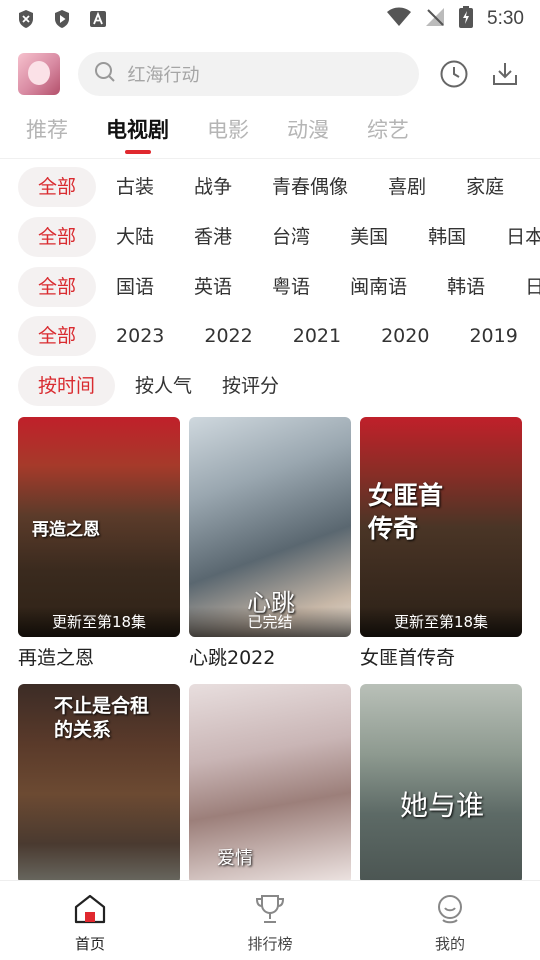 This screenshot has width=540, height=960. Describe the element at coordinates (441, 656) in the screenshot. I see `drama-title: 女匪首传奇` at that location.